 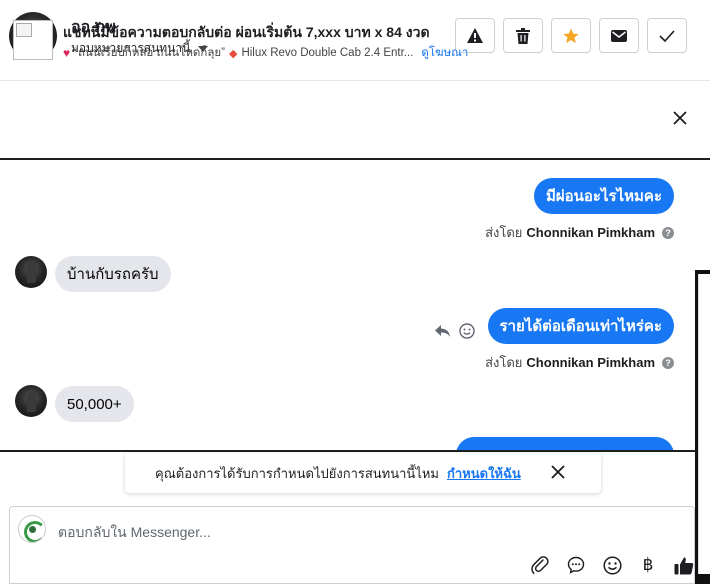 I want to click on star-button, so click(x=571, y=35).